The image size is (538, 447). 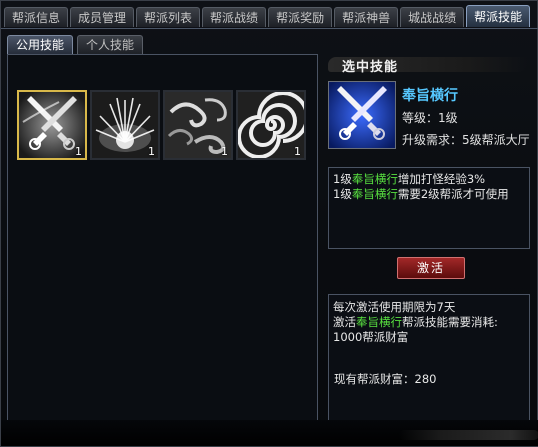 What do you see at coordinates (430, 118) in the screenshot?
I see `selected-skill-level: 等级：1级` at bounding box center [430, 118].